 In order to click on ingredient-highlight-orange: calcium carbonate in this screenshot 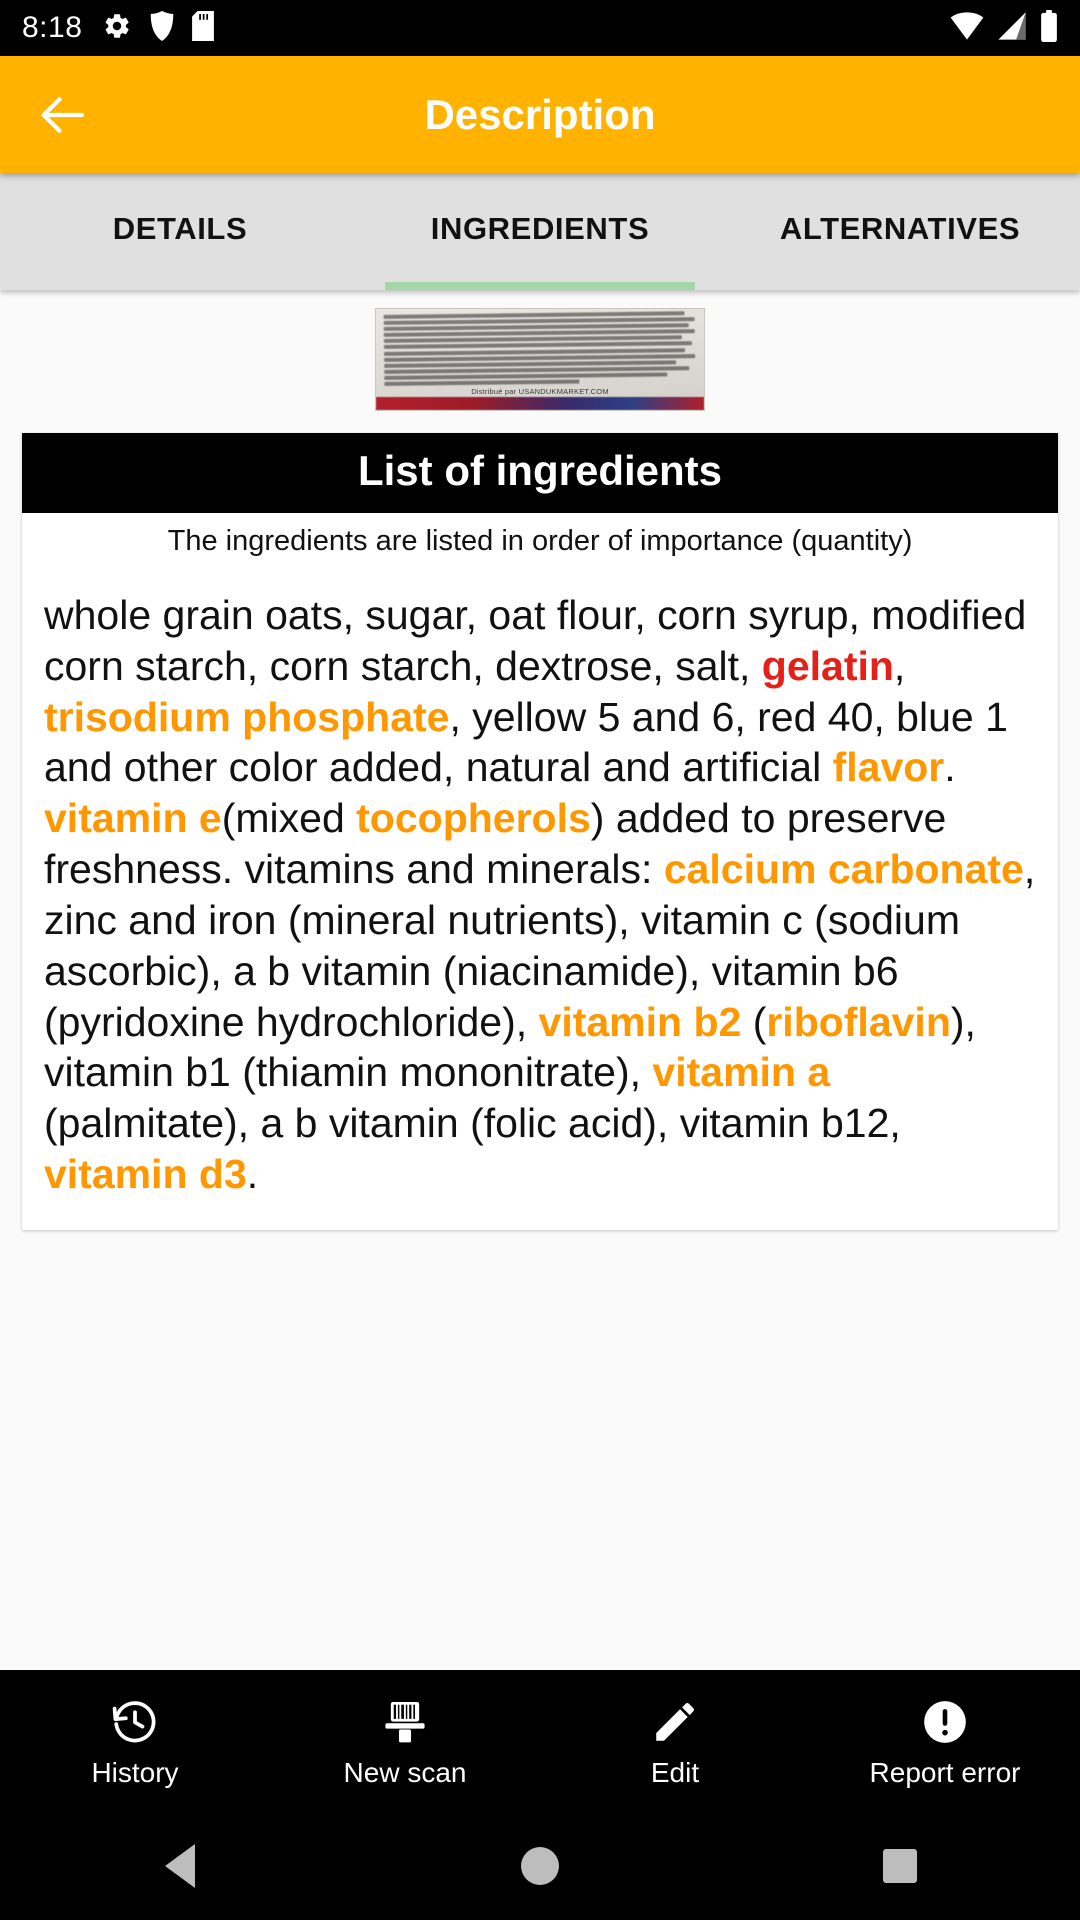, I will do `click(843, 869)`.